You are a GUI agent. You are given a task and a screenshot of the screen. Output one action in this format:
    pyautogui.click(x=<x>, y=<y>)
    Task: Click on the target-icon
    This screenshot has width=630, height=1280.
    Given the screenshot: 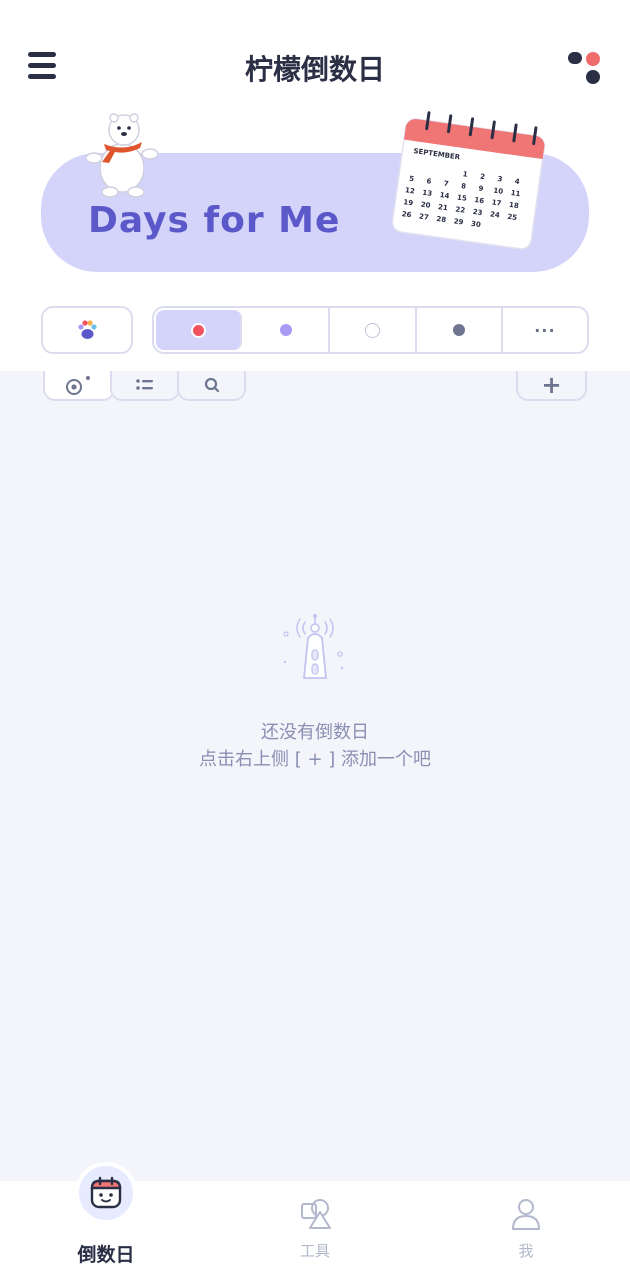 What is the action you would take?
    pyautogui.click(x=78, y=385)
    